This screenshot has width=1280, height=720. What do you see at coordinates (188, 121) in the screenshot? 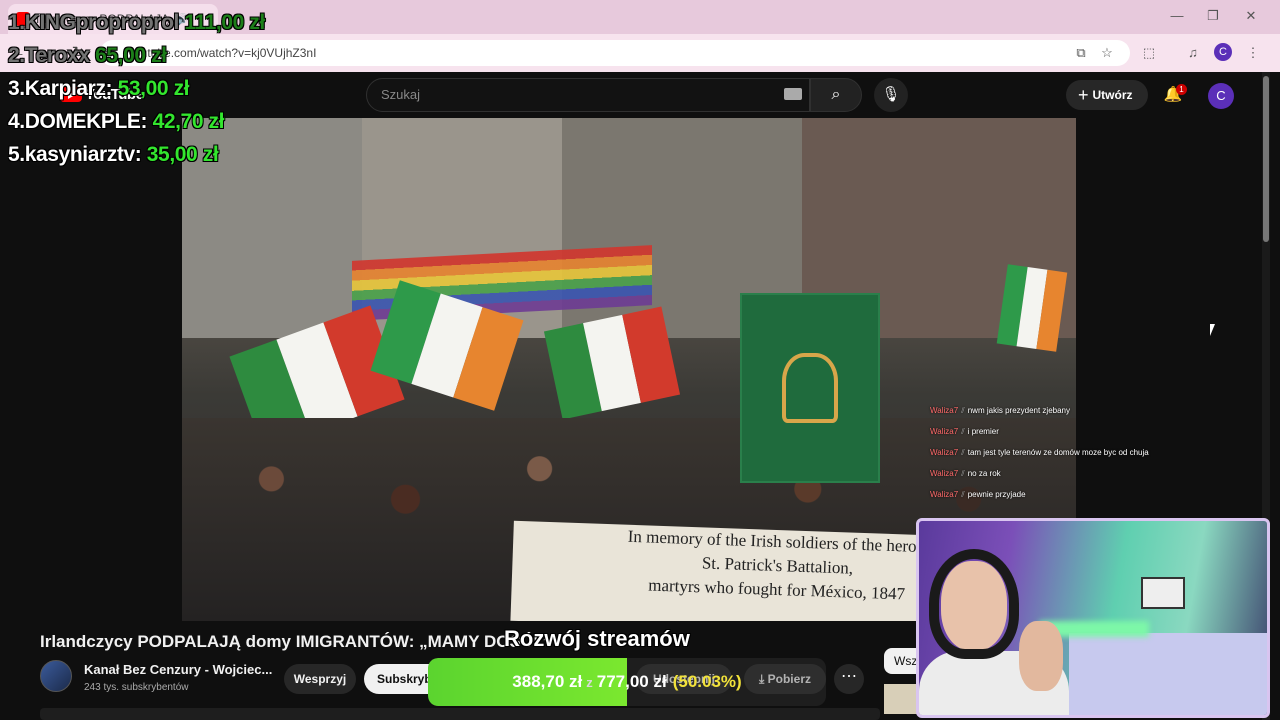
I see `leaderboard-amount: 42,70 zł` at bounding box center [188, 121].